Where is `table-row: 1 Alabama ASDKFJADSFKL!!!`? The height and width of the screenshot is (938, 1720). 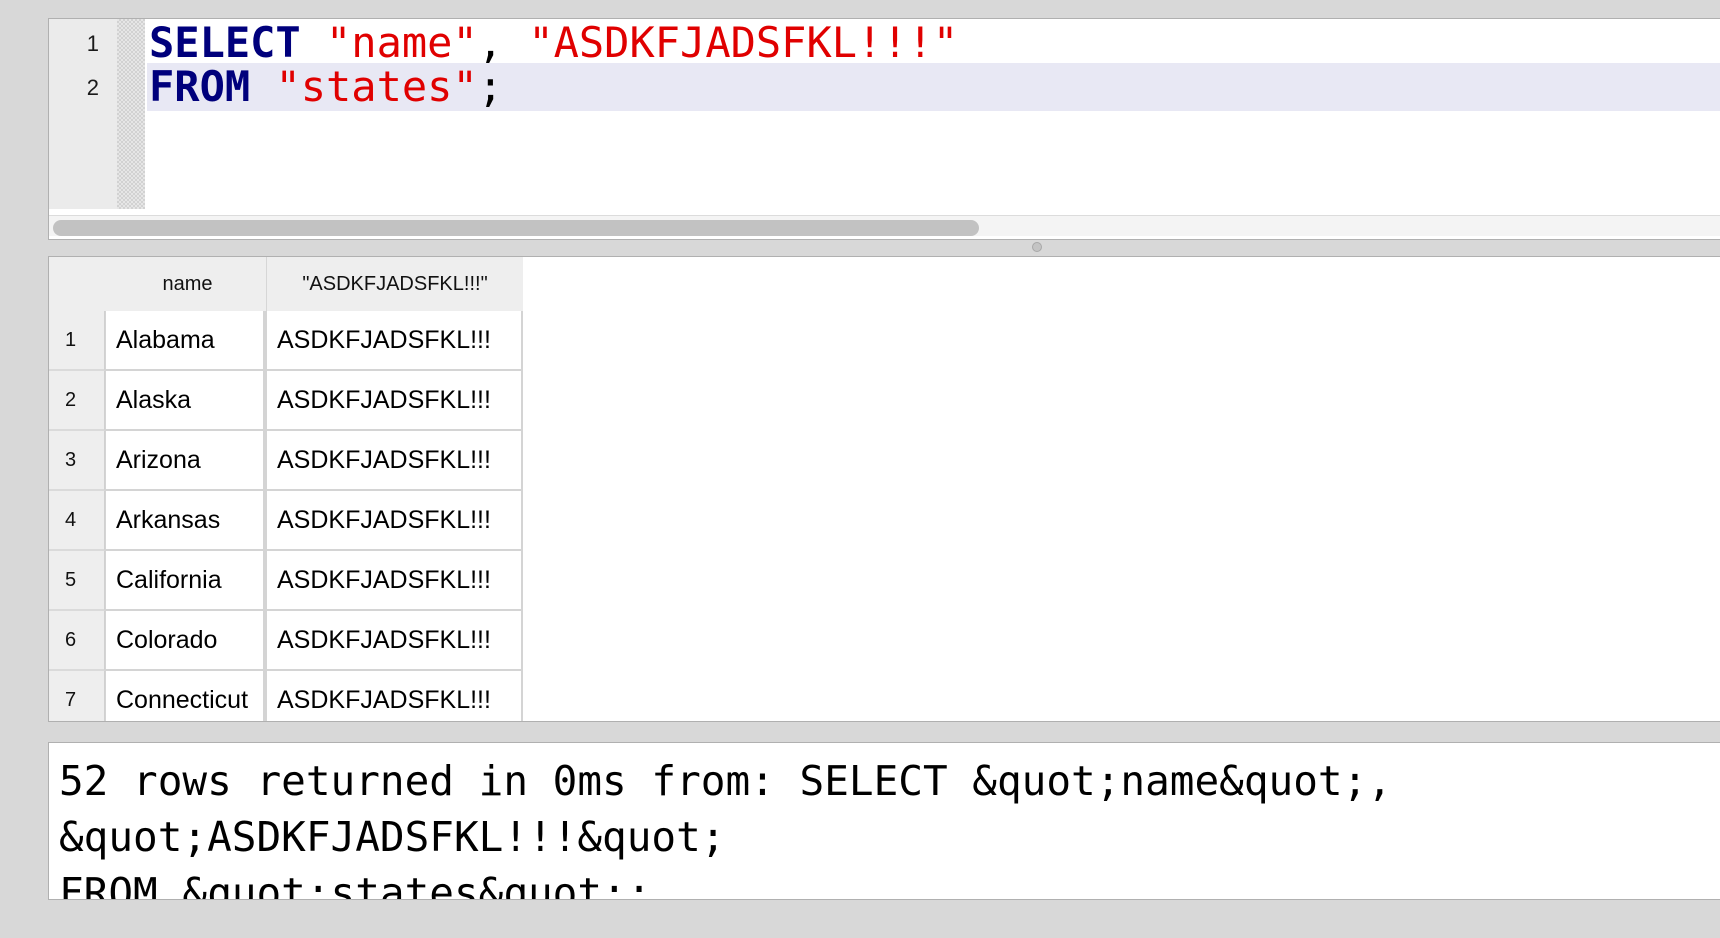 table-row: 1 Alabama ASDKFJADSFKL!!! is located at coordinates (286, 341).